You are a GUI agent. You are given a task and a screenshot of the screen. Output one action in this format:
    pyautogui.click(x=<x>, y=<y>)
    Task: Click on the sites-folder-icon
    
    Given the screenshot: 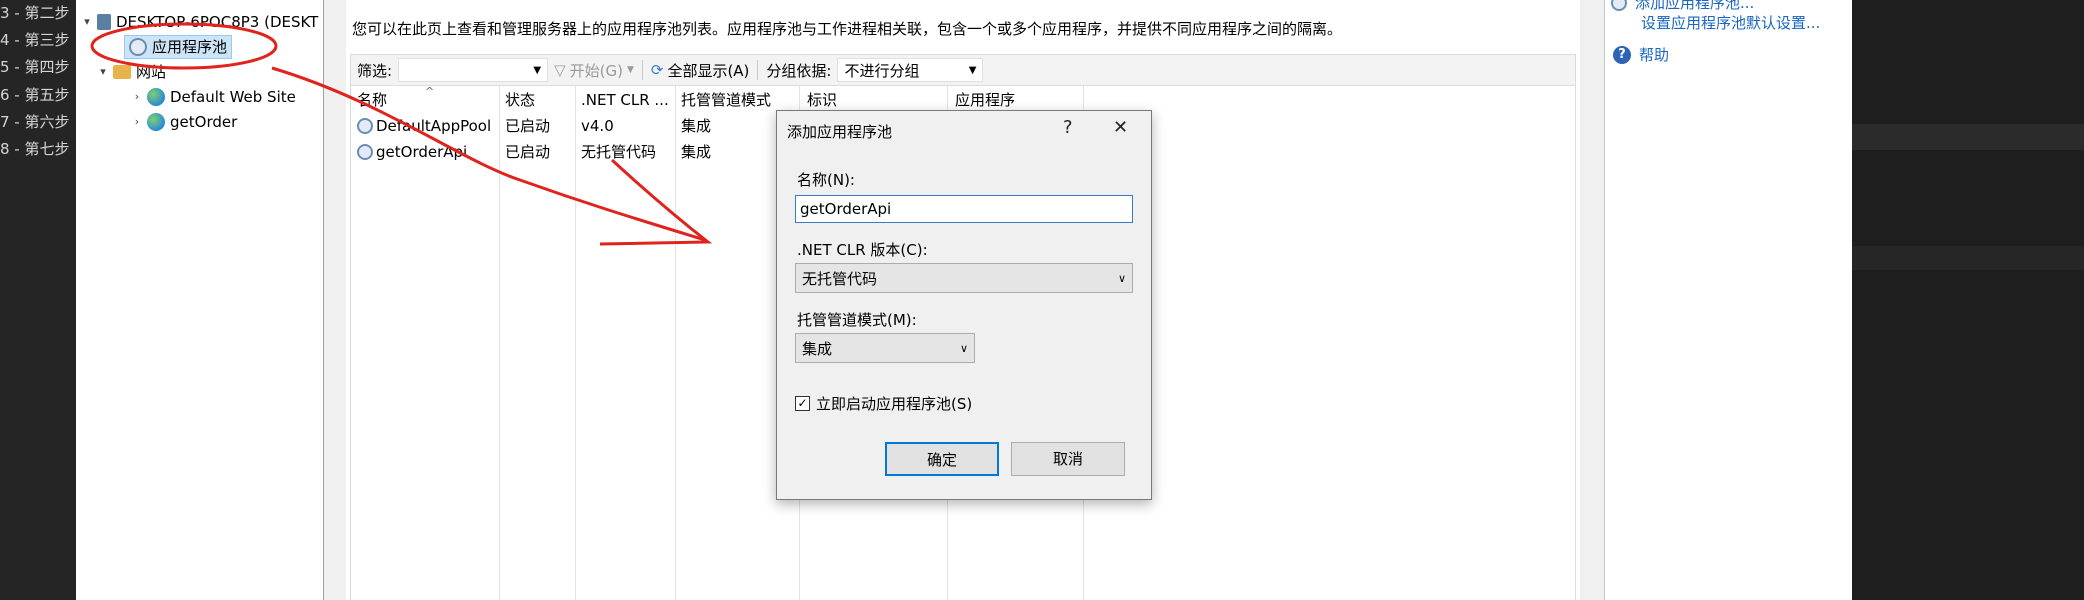 What is the action you would take?
    pyautogui.click(x=122, y=72)
    